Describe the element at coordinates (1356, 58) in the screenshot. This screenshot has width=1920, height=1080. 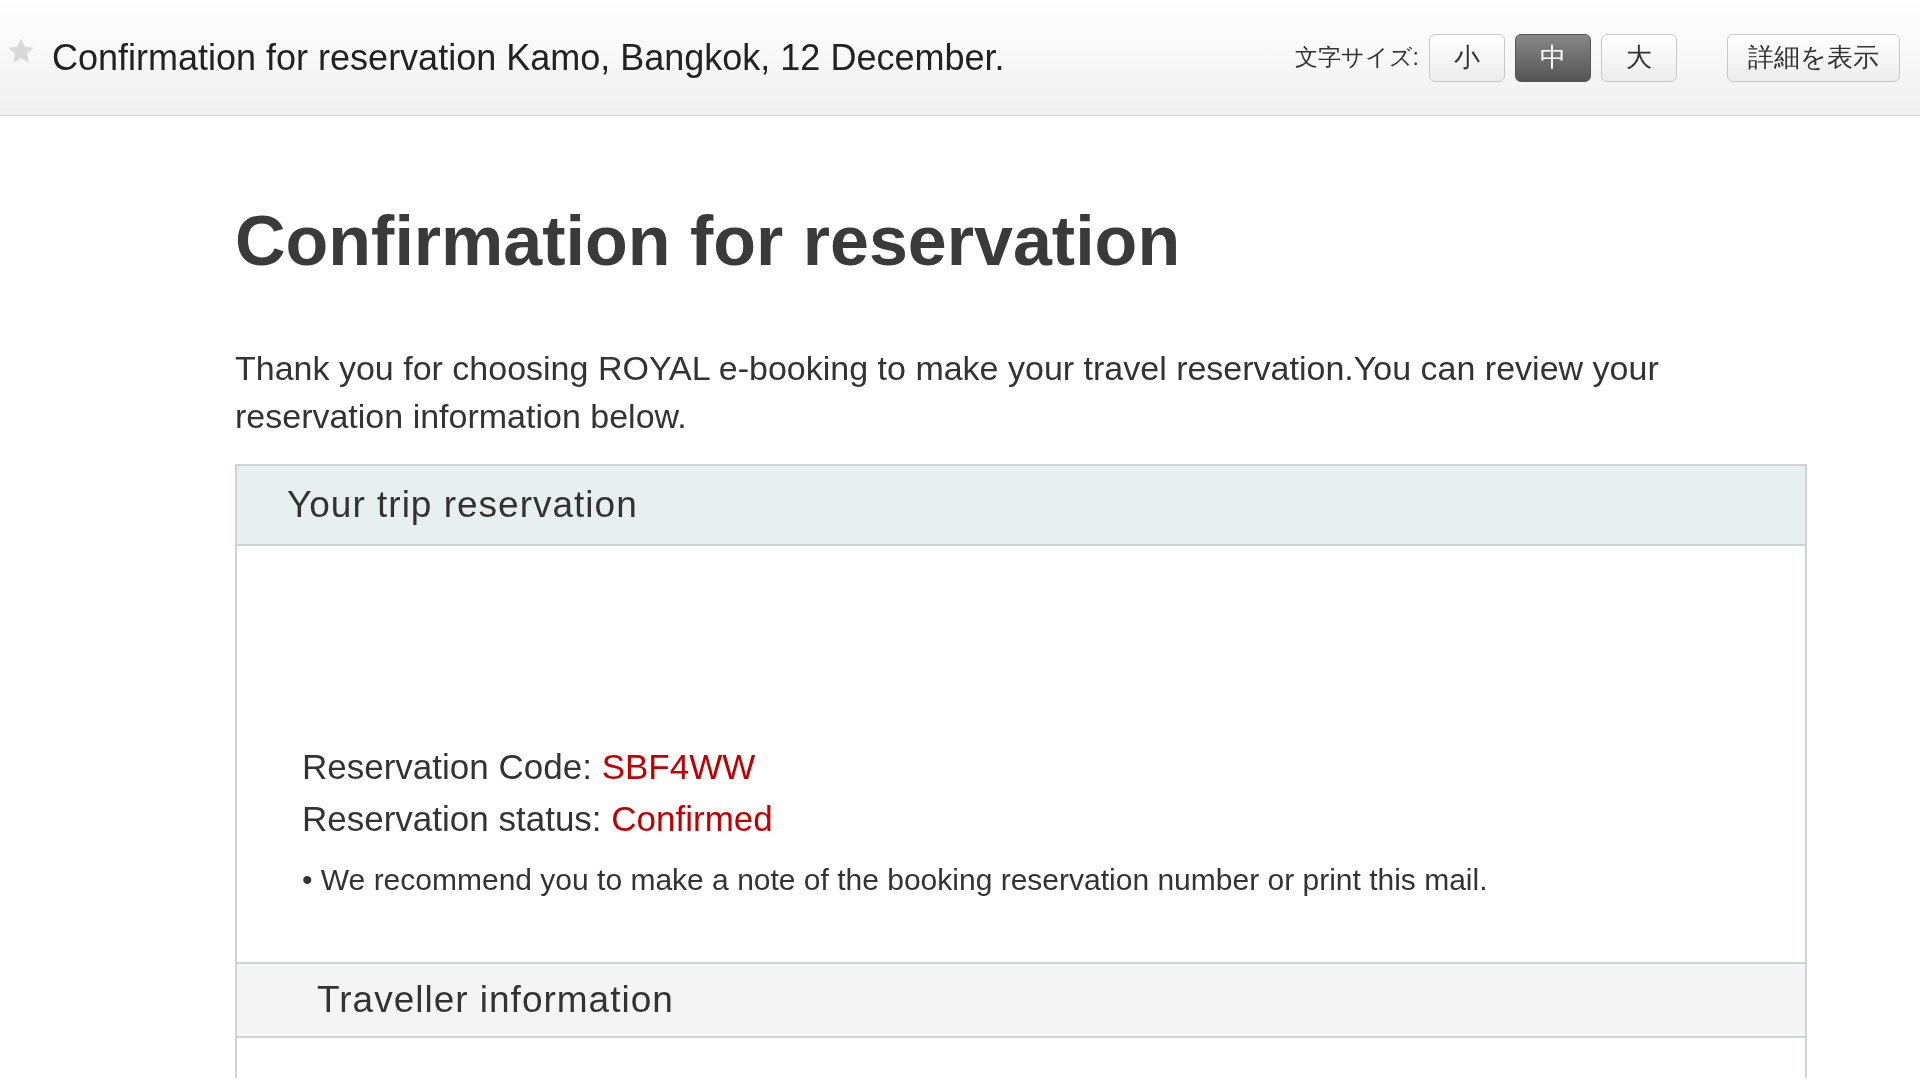
I see `font-size-label: 文字サイズ:` at that location.